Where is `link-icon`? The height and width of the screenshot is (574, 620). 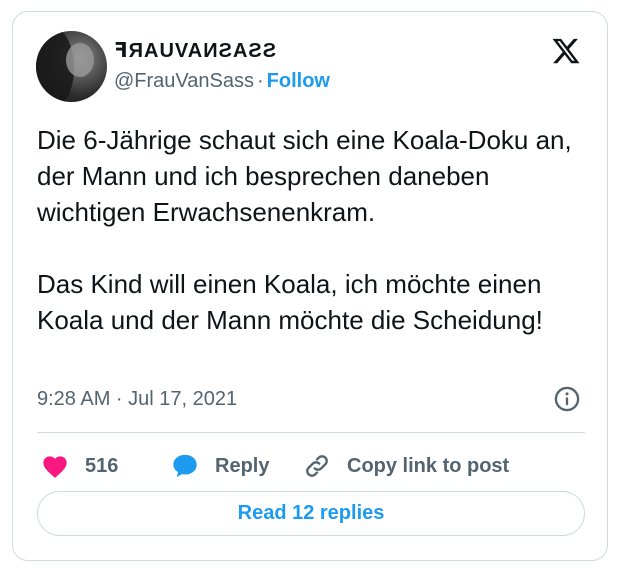 link-icon is located at coordinates (317, 466).